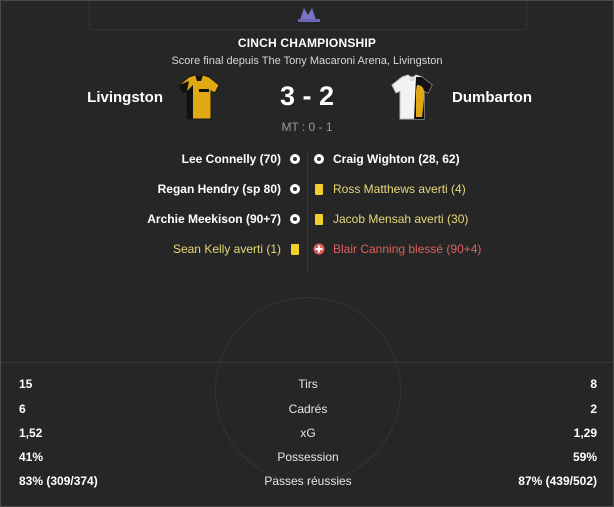 Image resolution: width=614 pixels, height=507 pixels. I want to click on away-team-name: Dumbarton, so click(492, 97).